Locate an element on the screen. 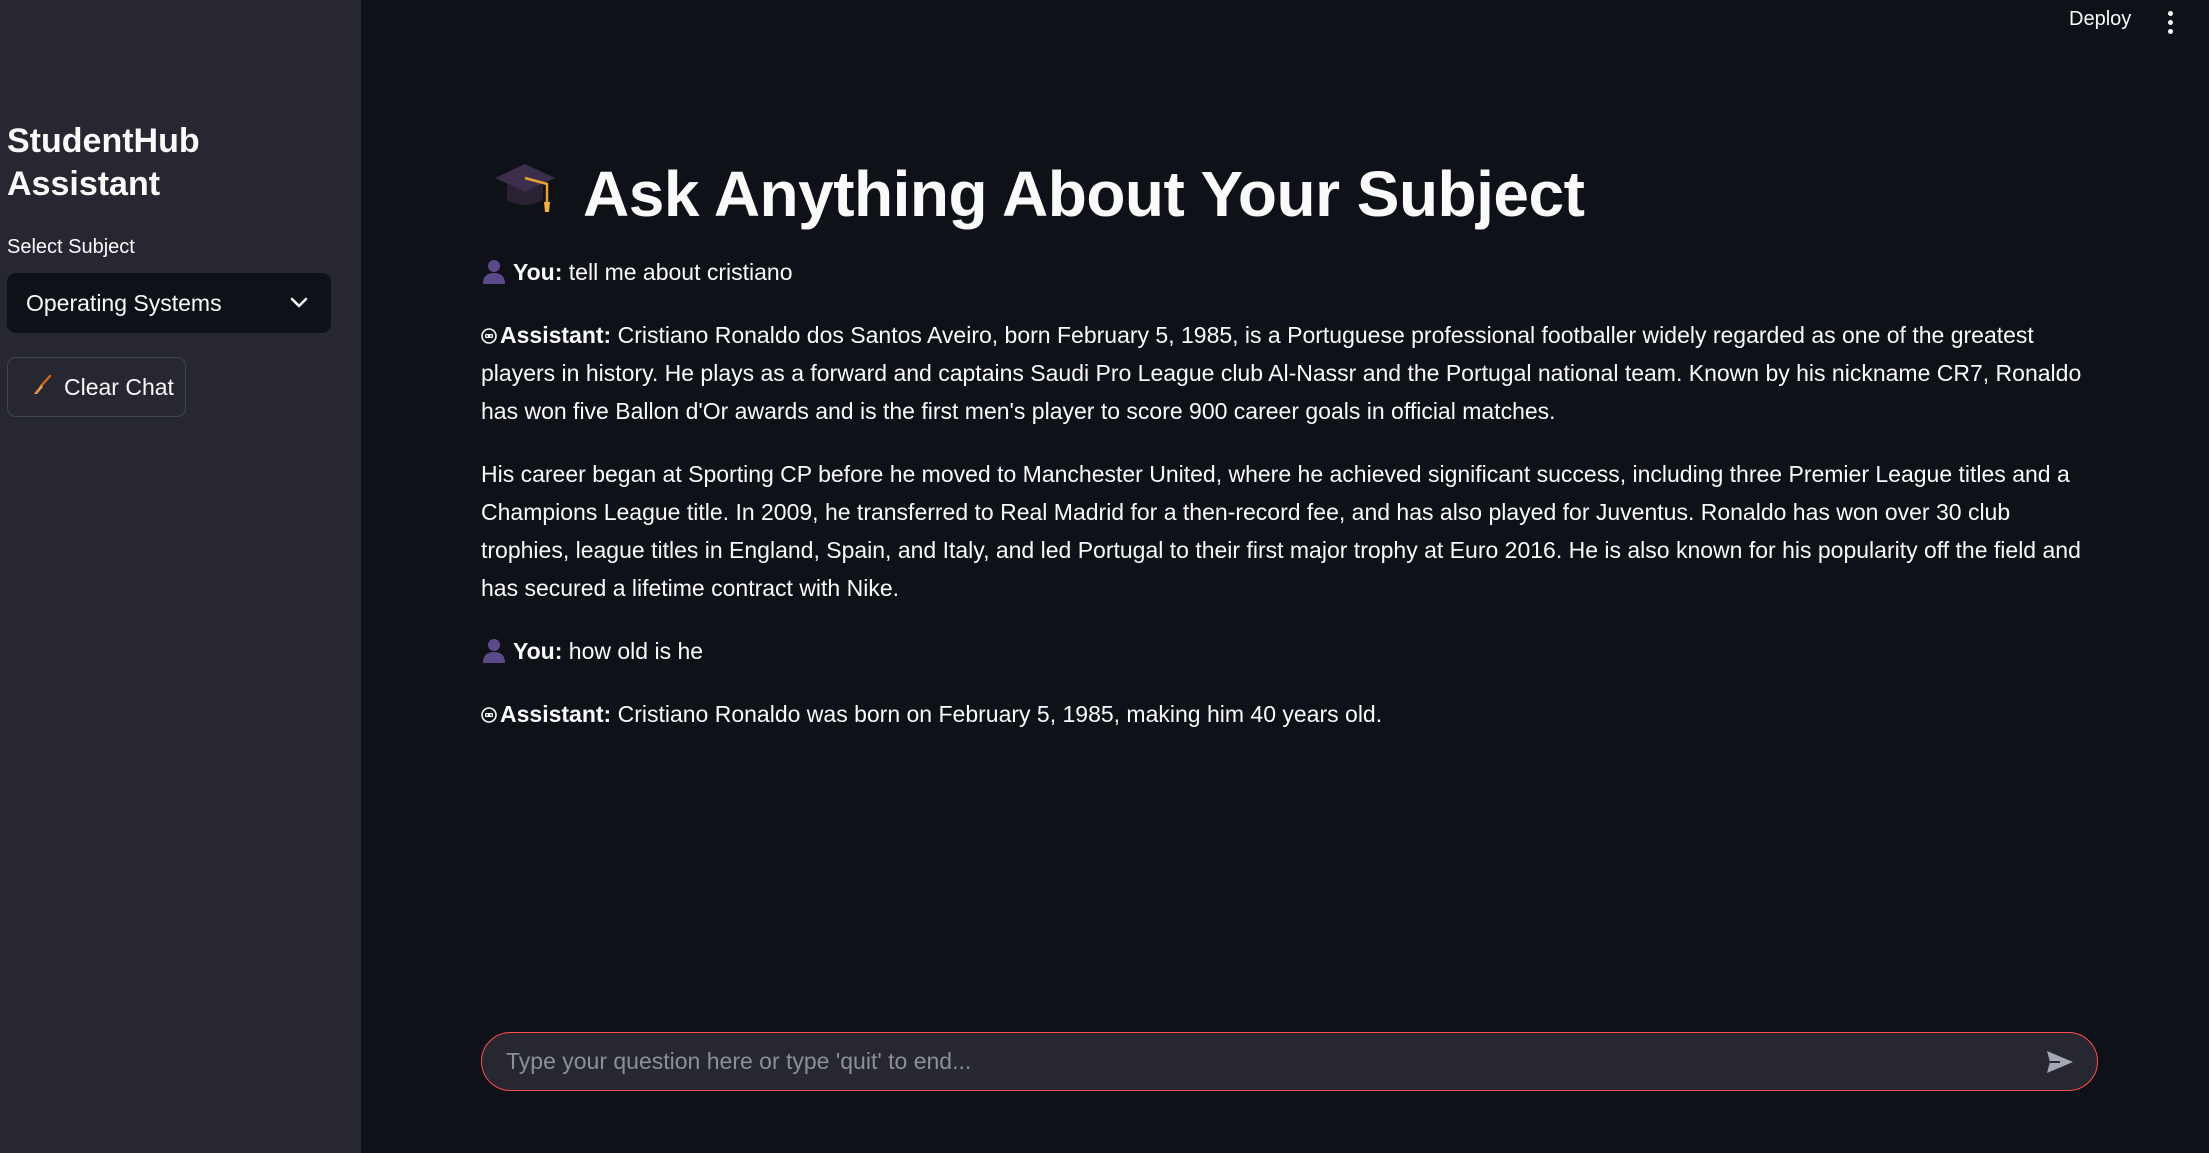 The image size is (2209, 1153). chat-message-user: You: tell me about cristiano is located at coordinates (1291, 272).